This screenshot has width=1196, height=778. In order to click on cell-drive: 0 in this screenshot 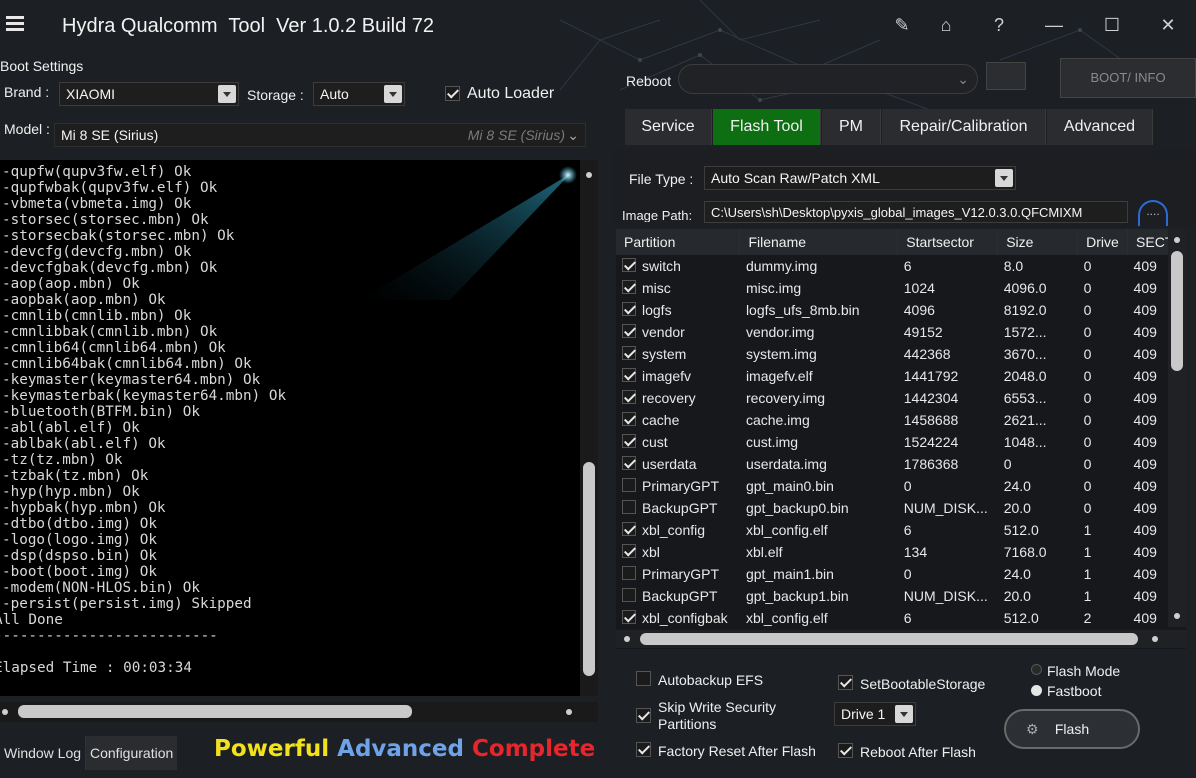, I will do `click(1087, 420)`.